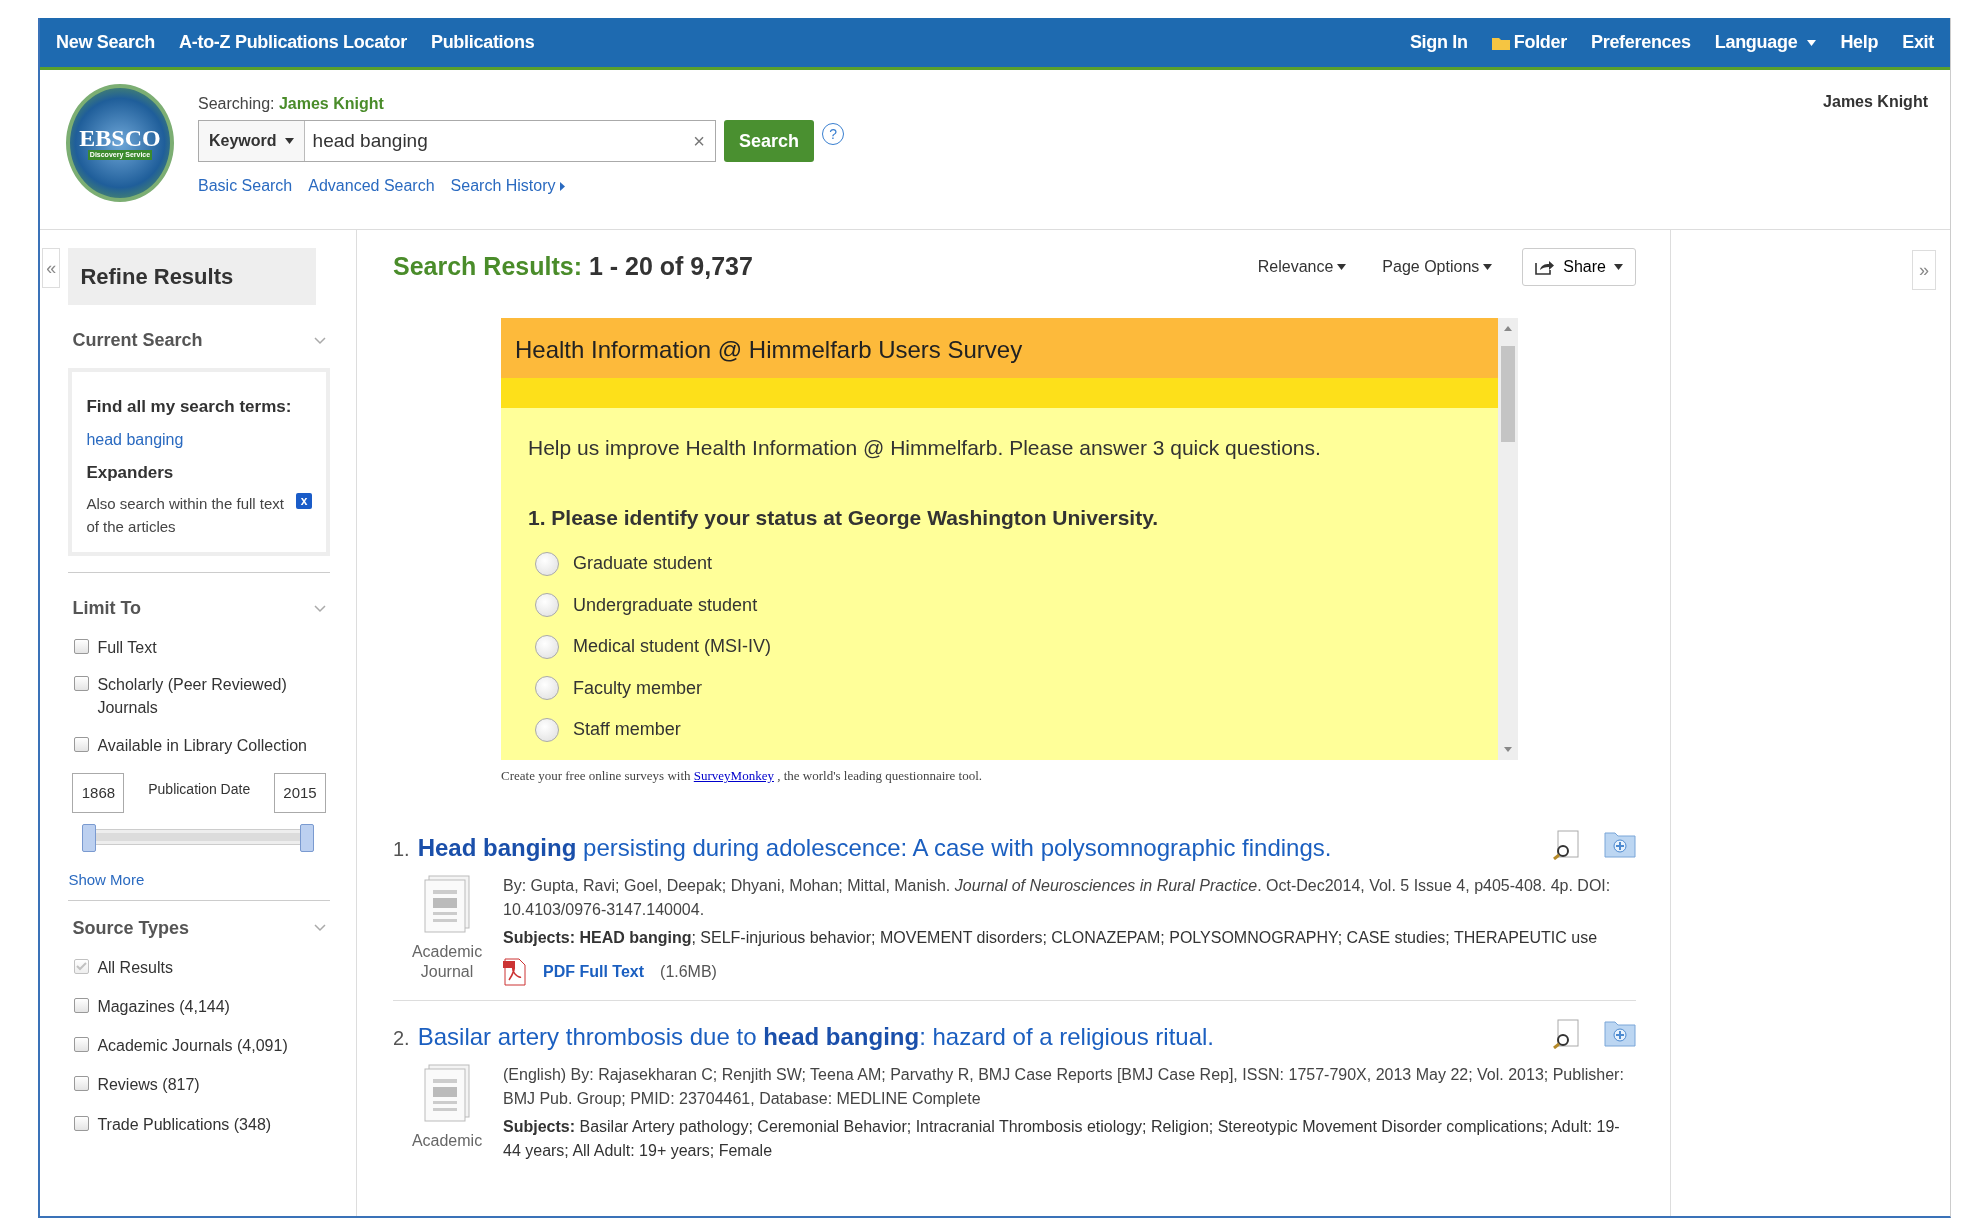 This screenshot has width=1983, height=1224. Describe the element at coordinates (507, 186) in the screenshot. I see `search-link: Search History` at that location.